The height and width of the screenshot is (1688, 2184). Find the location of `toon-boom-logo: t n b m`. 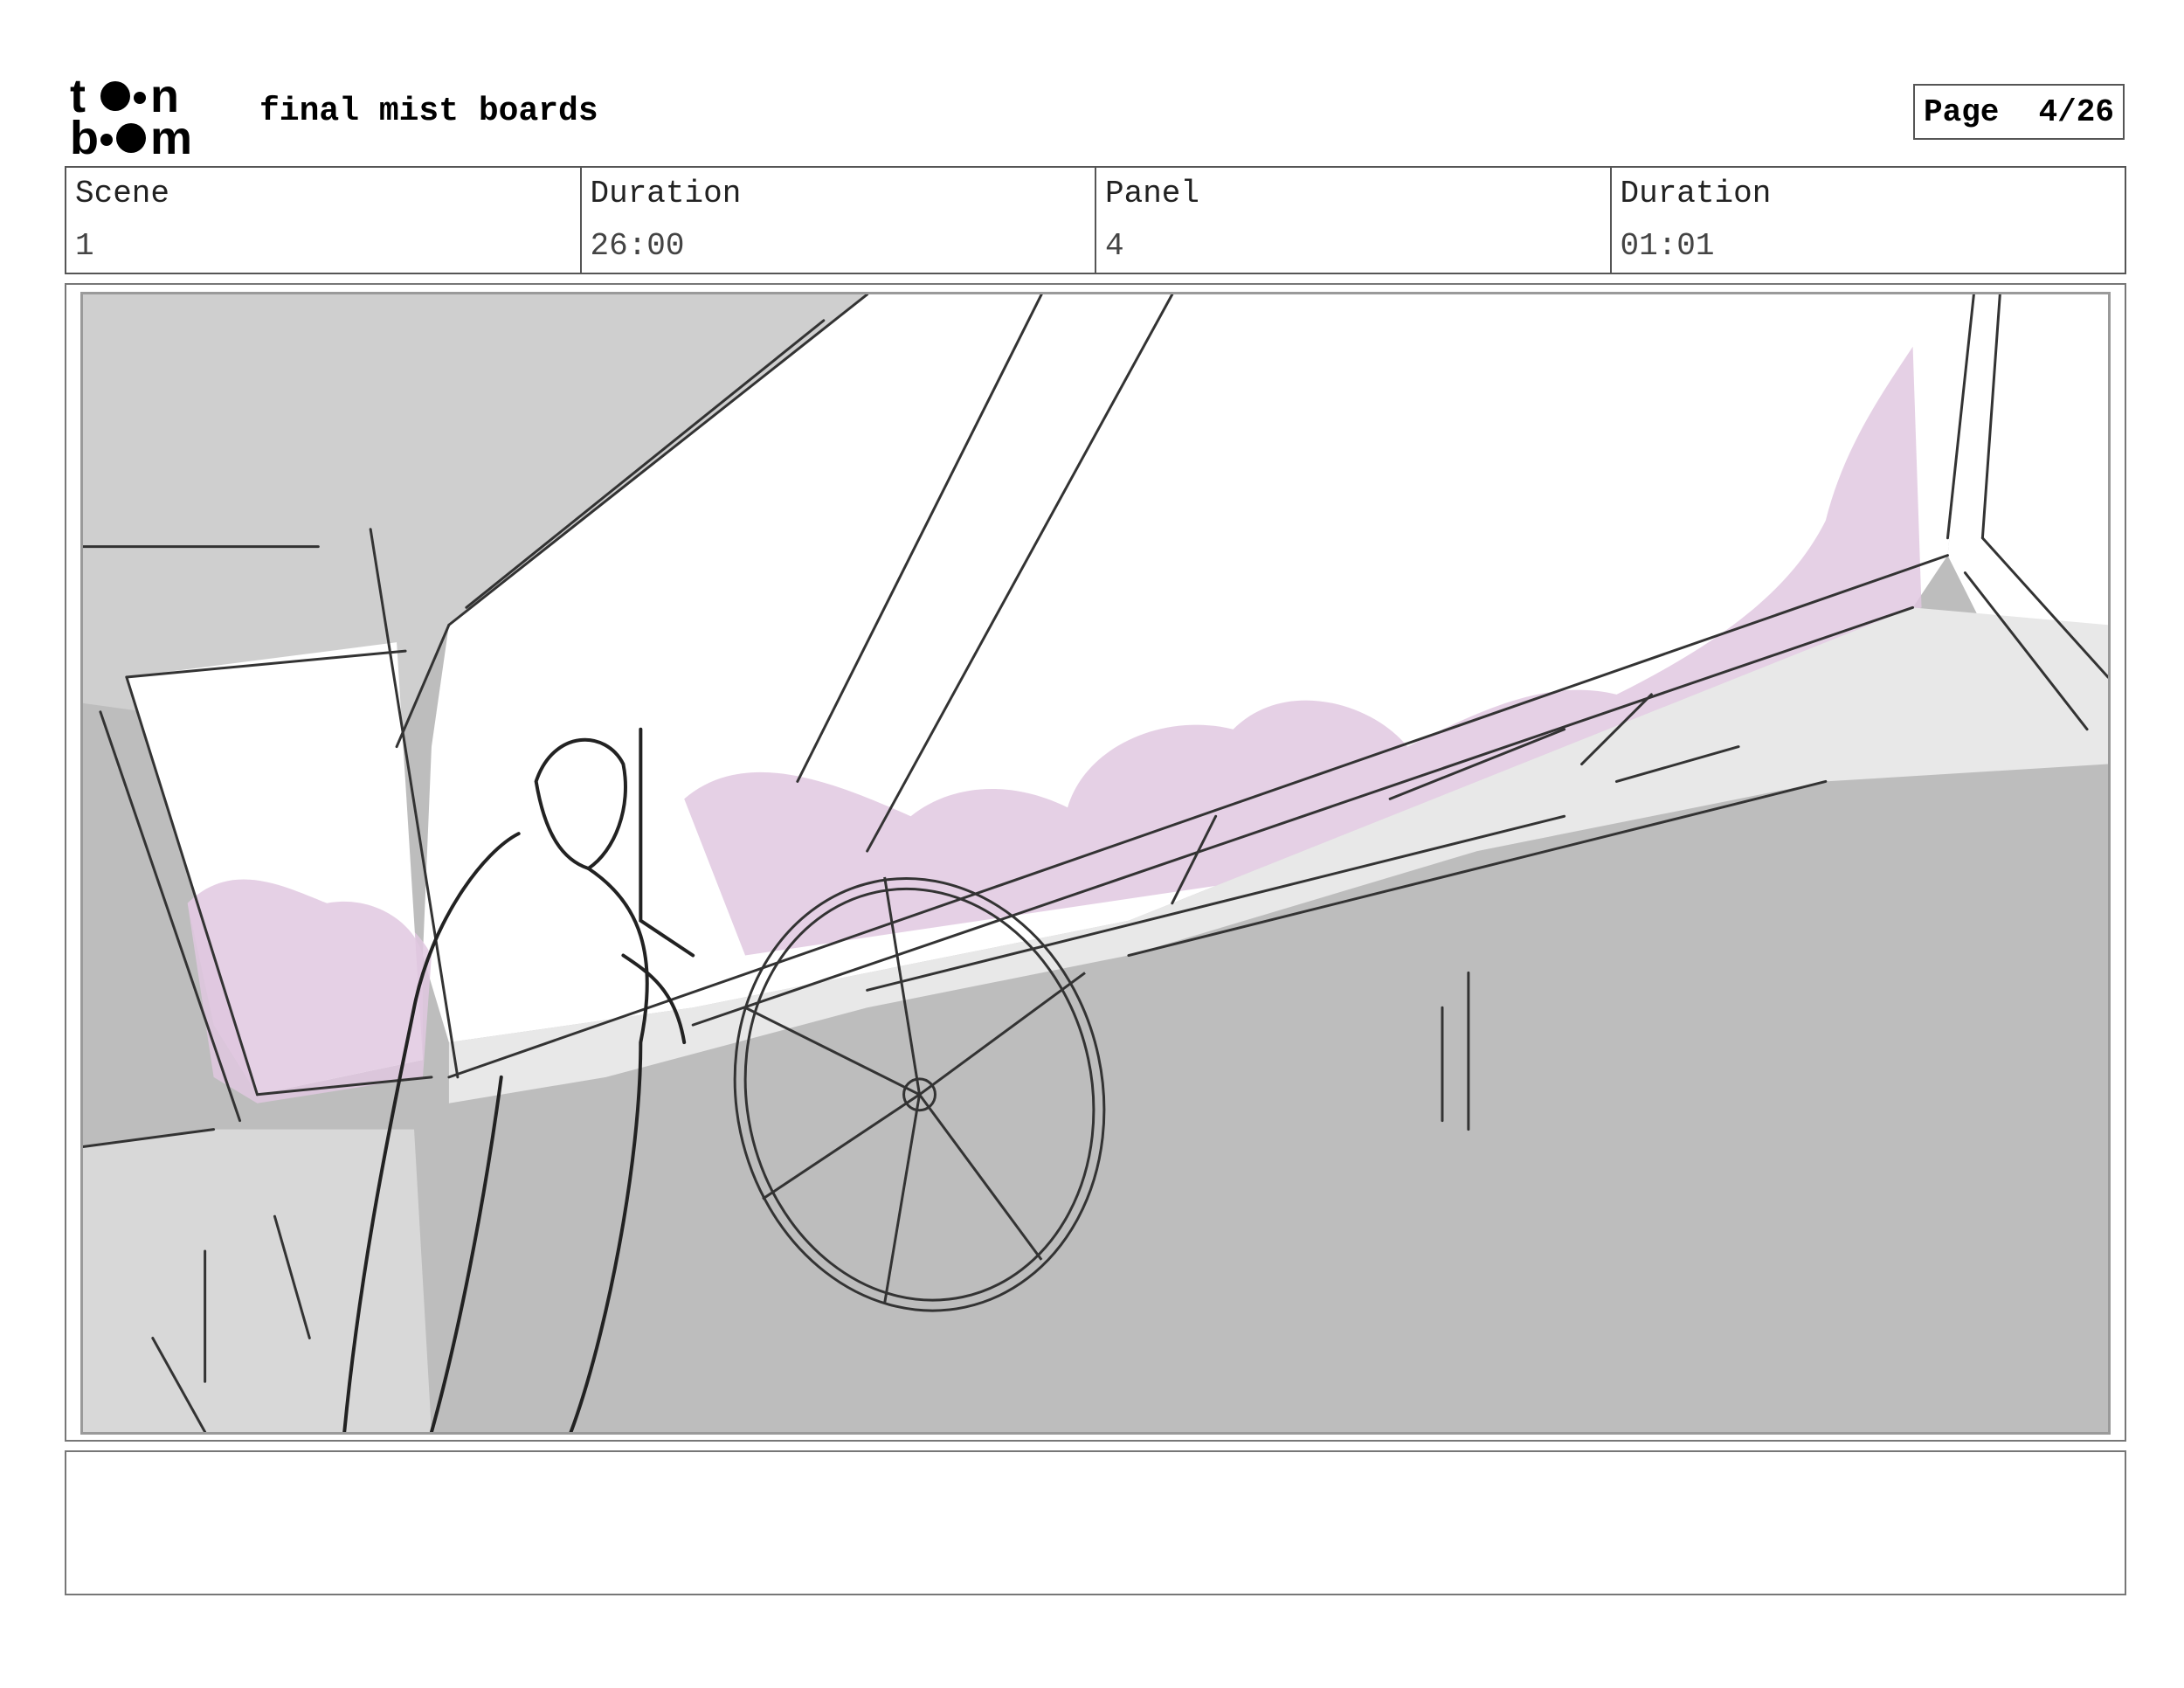

toon-boom-logo: t n b m is located at coordinates (148, 115).